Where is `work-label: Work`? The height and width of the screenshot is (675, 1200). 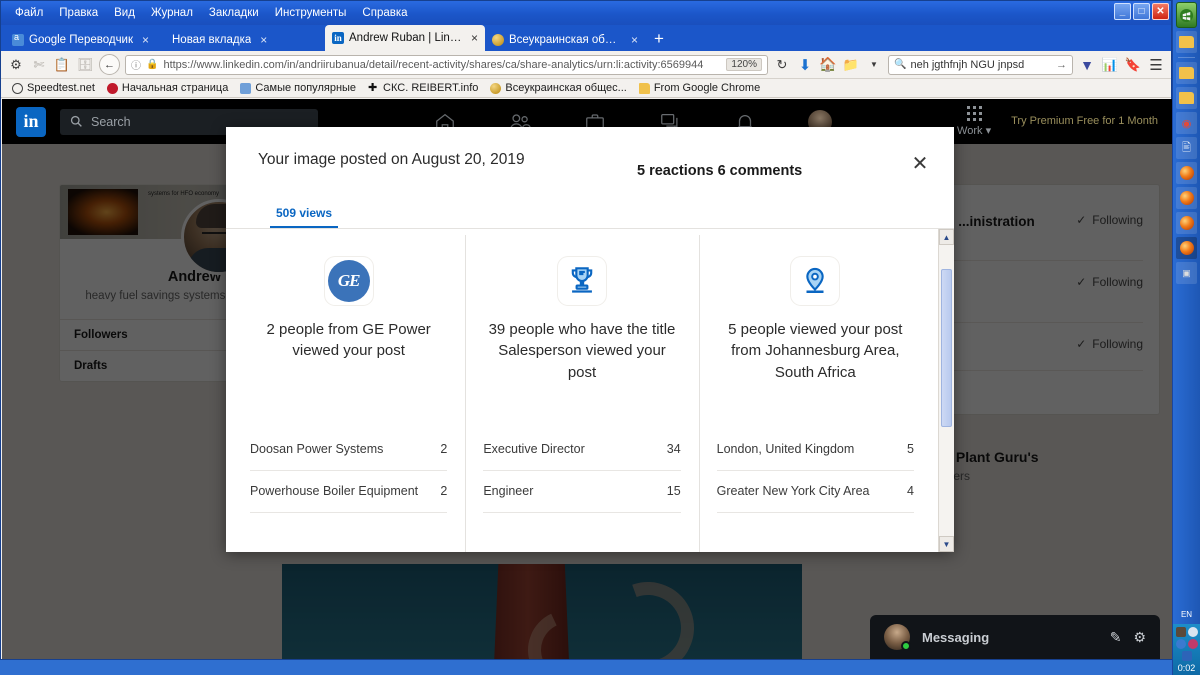 work-label: Work is located at coordinates (970, 131).